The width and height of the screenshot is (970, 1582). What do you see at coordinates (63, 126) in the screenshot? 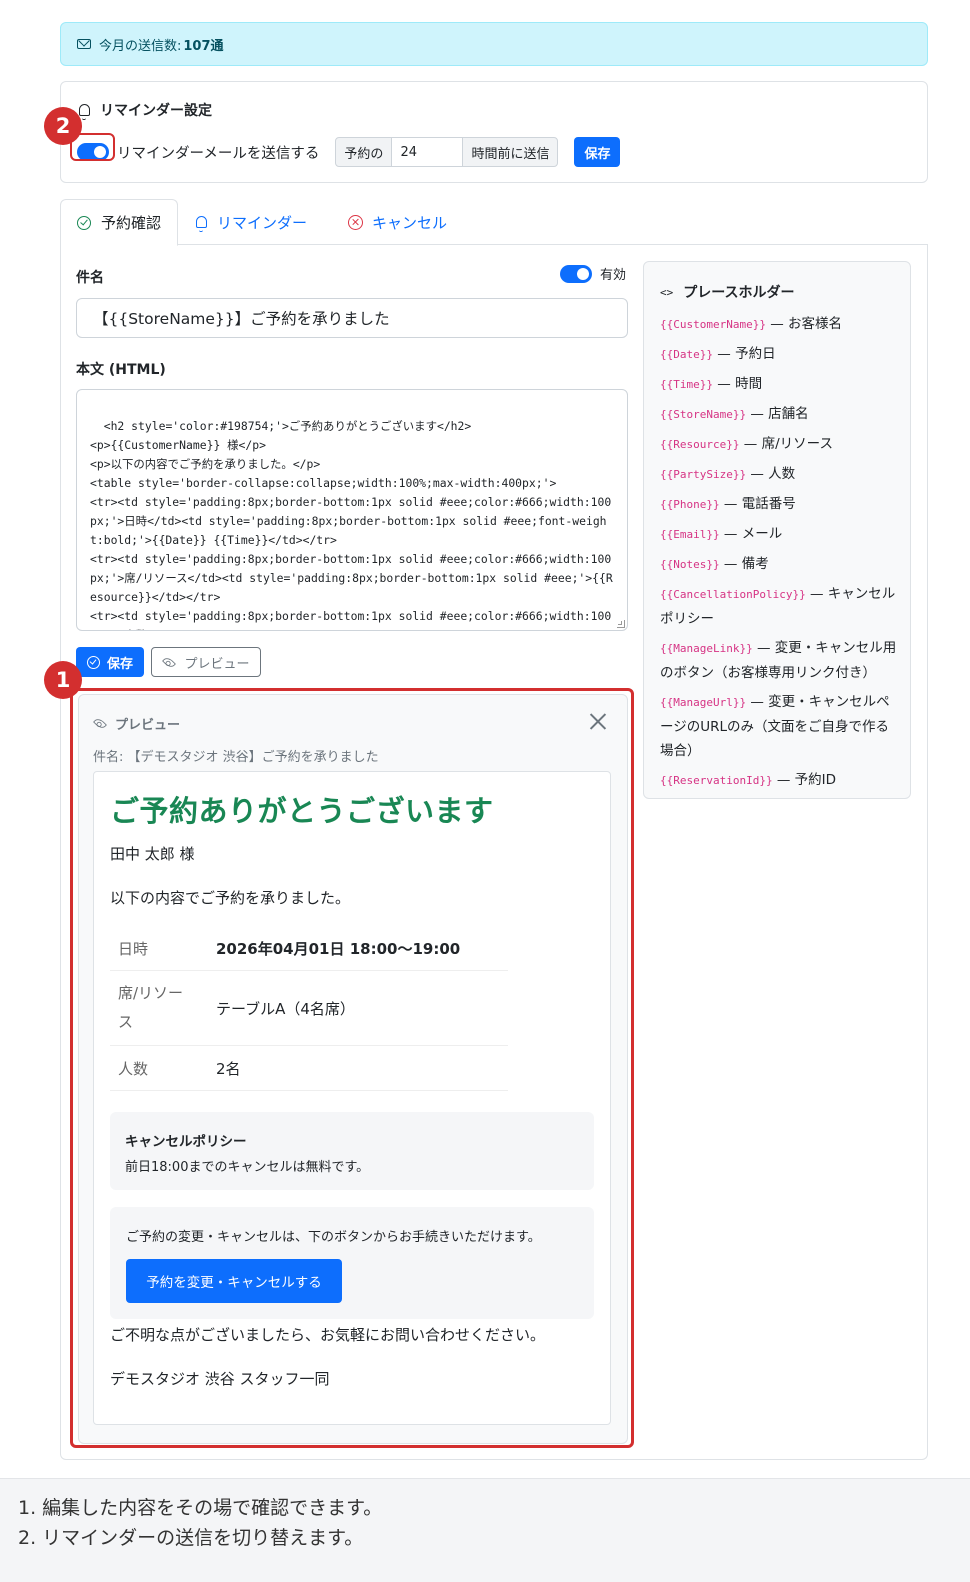
I see `callout-badge-2: 2` at bounding box center [63, 126].